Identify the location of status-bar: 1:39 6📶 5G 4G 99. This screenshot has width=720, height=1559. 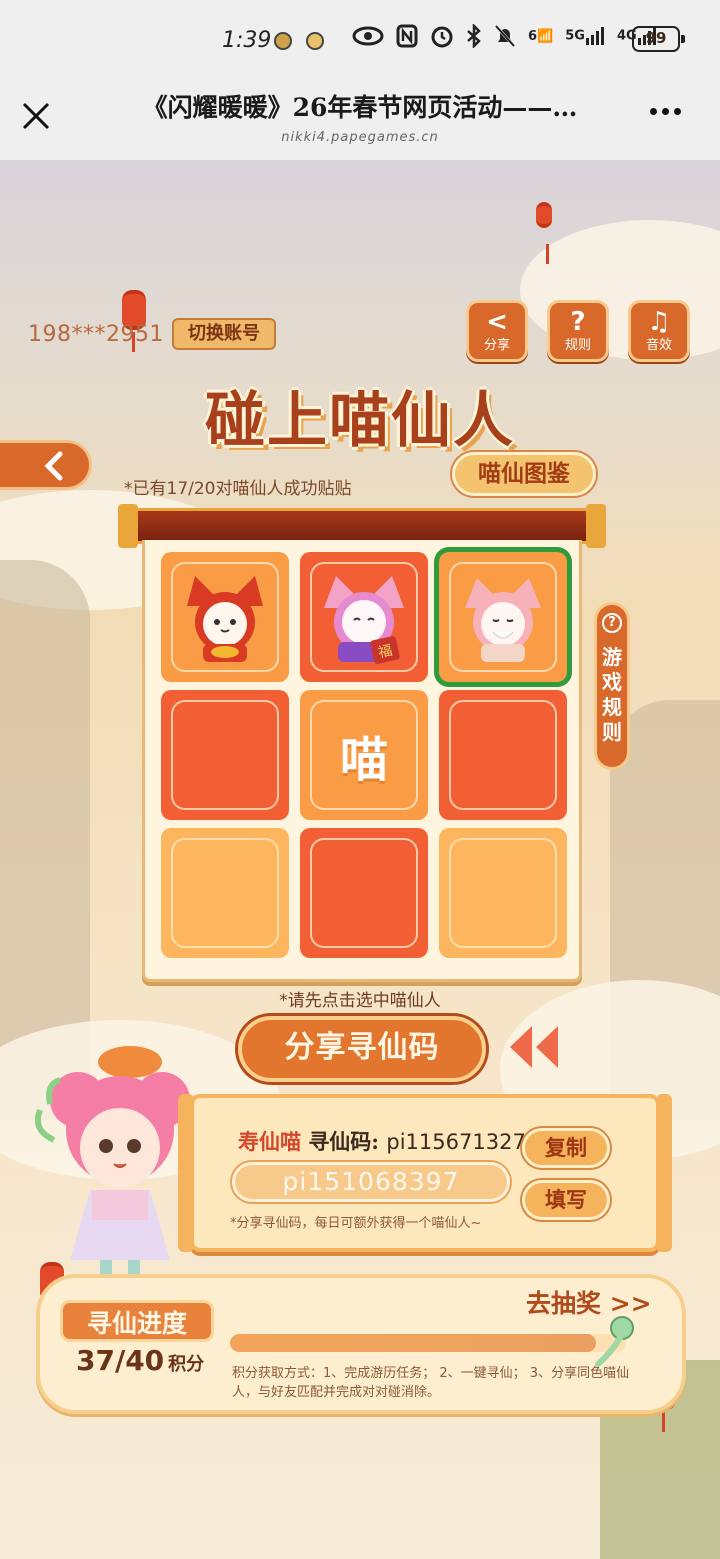
(360, 40).